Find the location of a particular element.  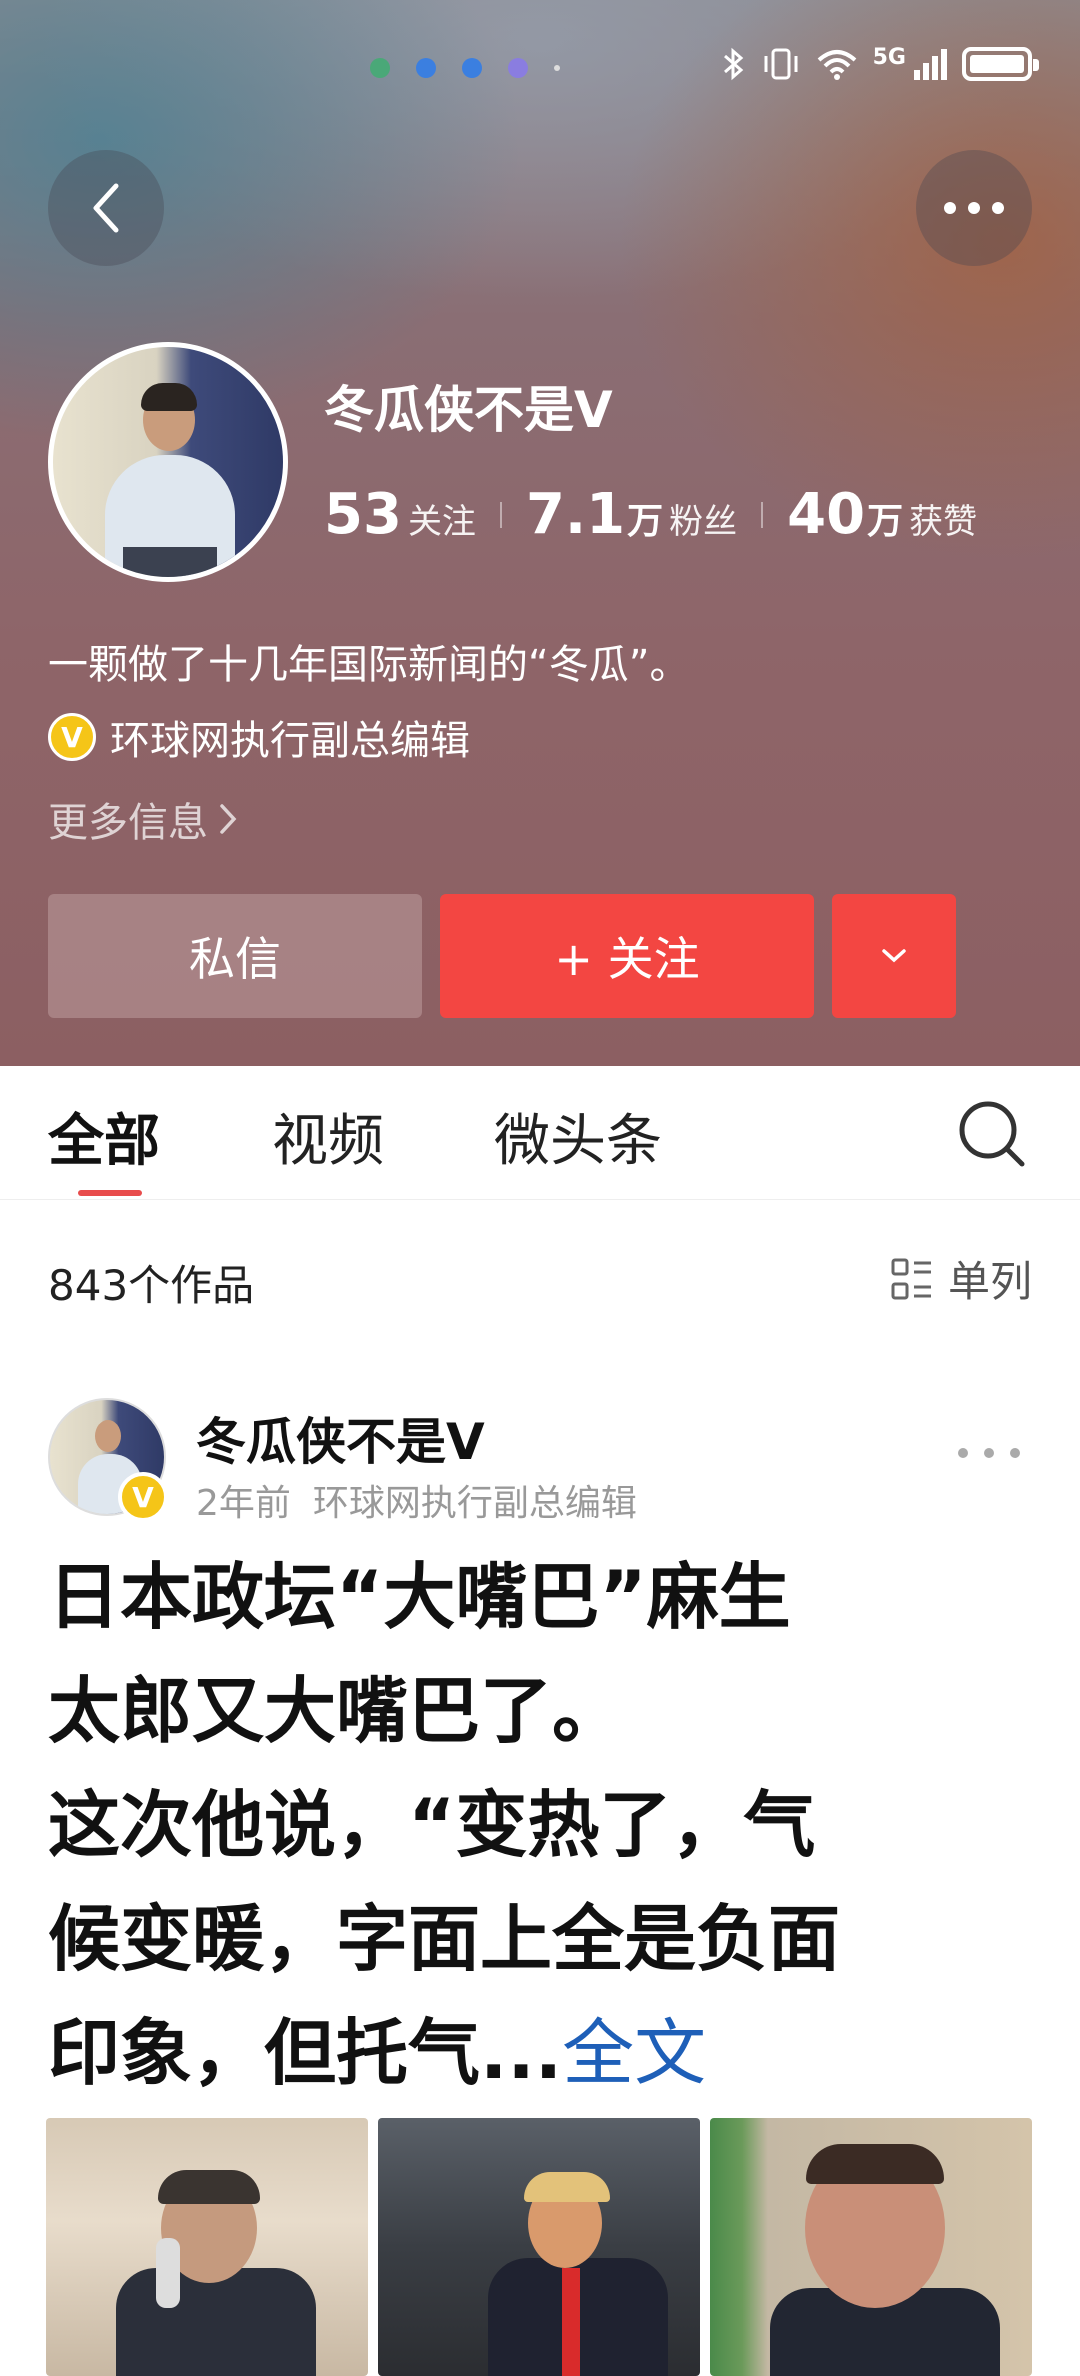

following-label: 关注 is located at coordinates (441, 522).